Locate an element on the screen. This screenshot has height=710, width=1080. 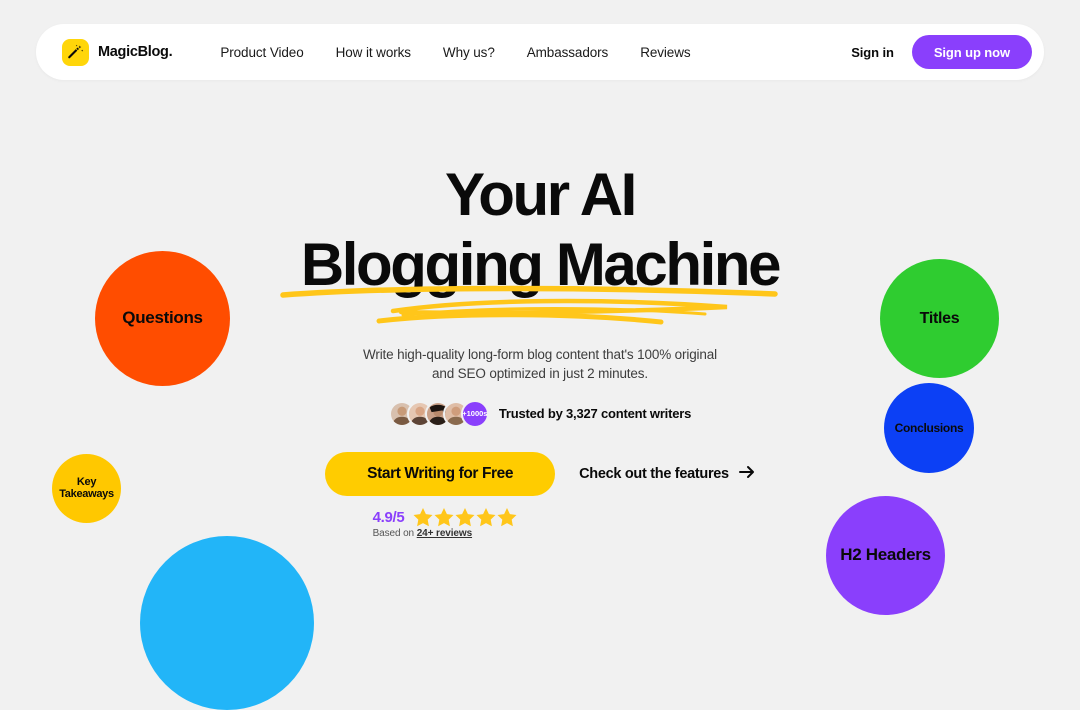
sign-up-now-button: Sign up now is located at coordinates (971, 52).